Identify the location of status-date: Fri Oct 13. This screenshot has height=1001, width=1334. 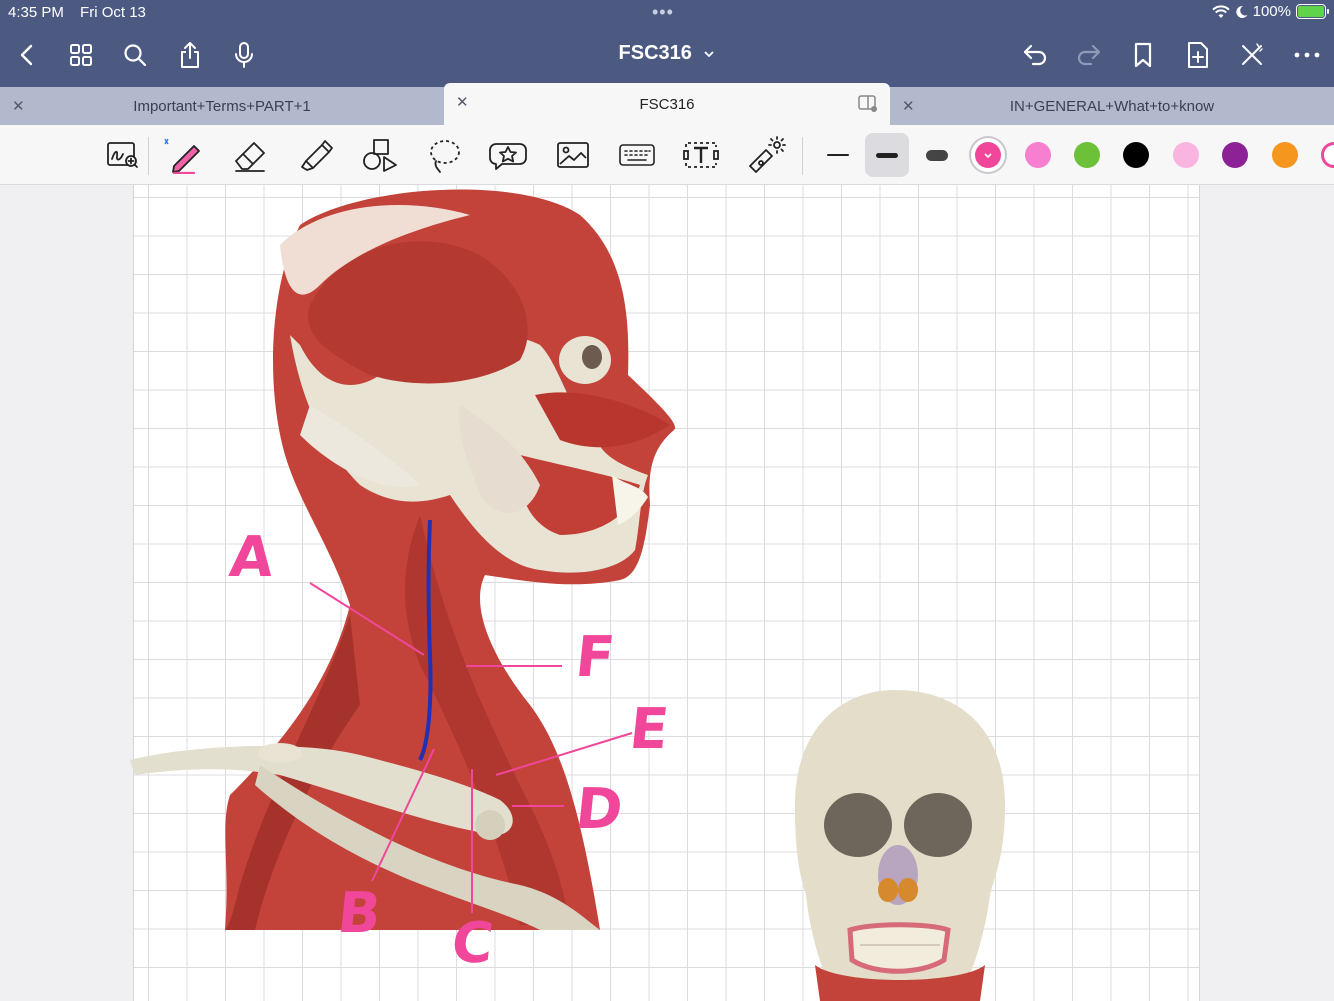
(113, 12).